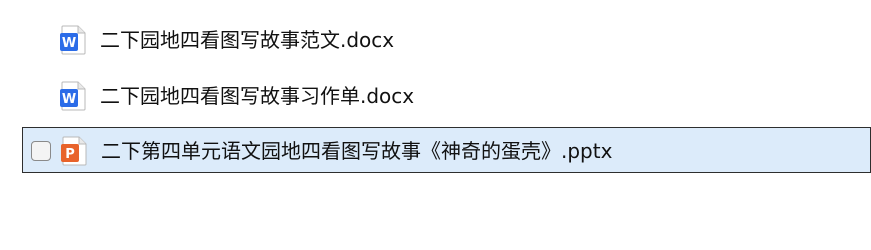 The width and height of the screenshot is (871, 250). I want to click on powerpoint-icon: P, so click(74, 151).